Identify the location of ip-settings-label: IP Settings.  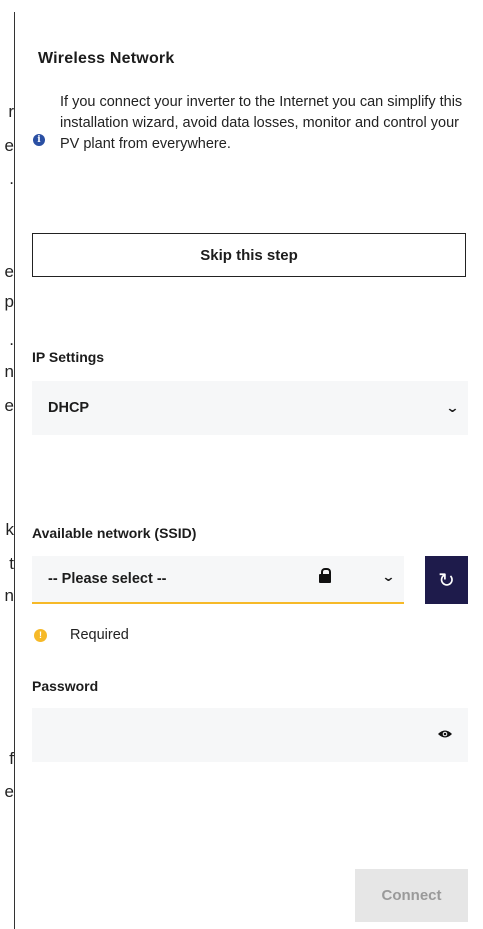
(68, 357).